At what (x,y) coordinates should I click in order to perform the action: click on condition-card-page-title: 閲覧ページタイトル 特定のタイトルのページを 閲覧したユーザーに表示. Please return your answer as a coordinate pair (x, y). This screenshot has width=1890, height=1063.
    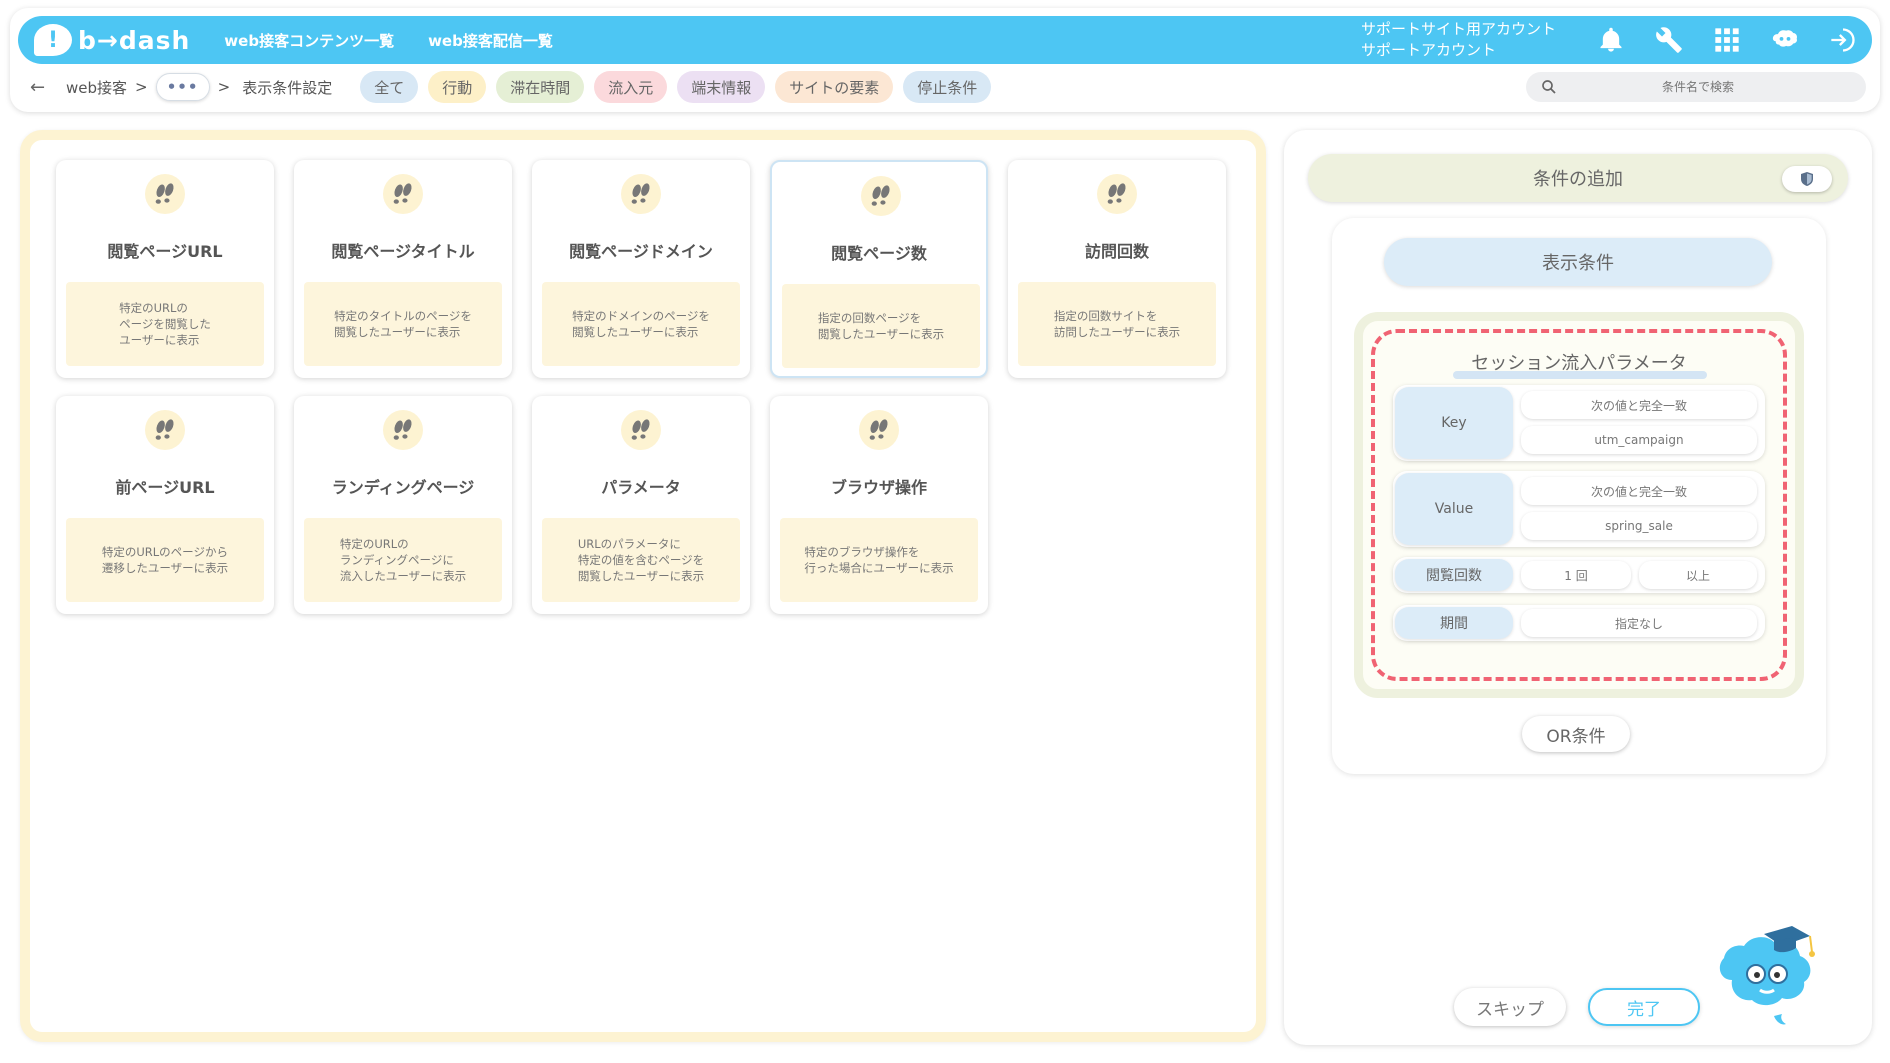
    Looking at the image, I should click on (403, 269).